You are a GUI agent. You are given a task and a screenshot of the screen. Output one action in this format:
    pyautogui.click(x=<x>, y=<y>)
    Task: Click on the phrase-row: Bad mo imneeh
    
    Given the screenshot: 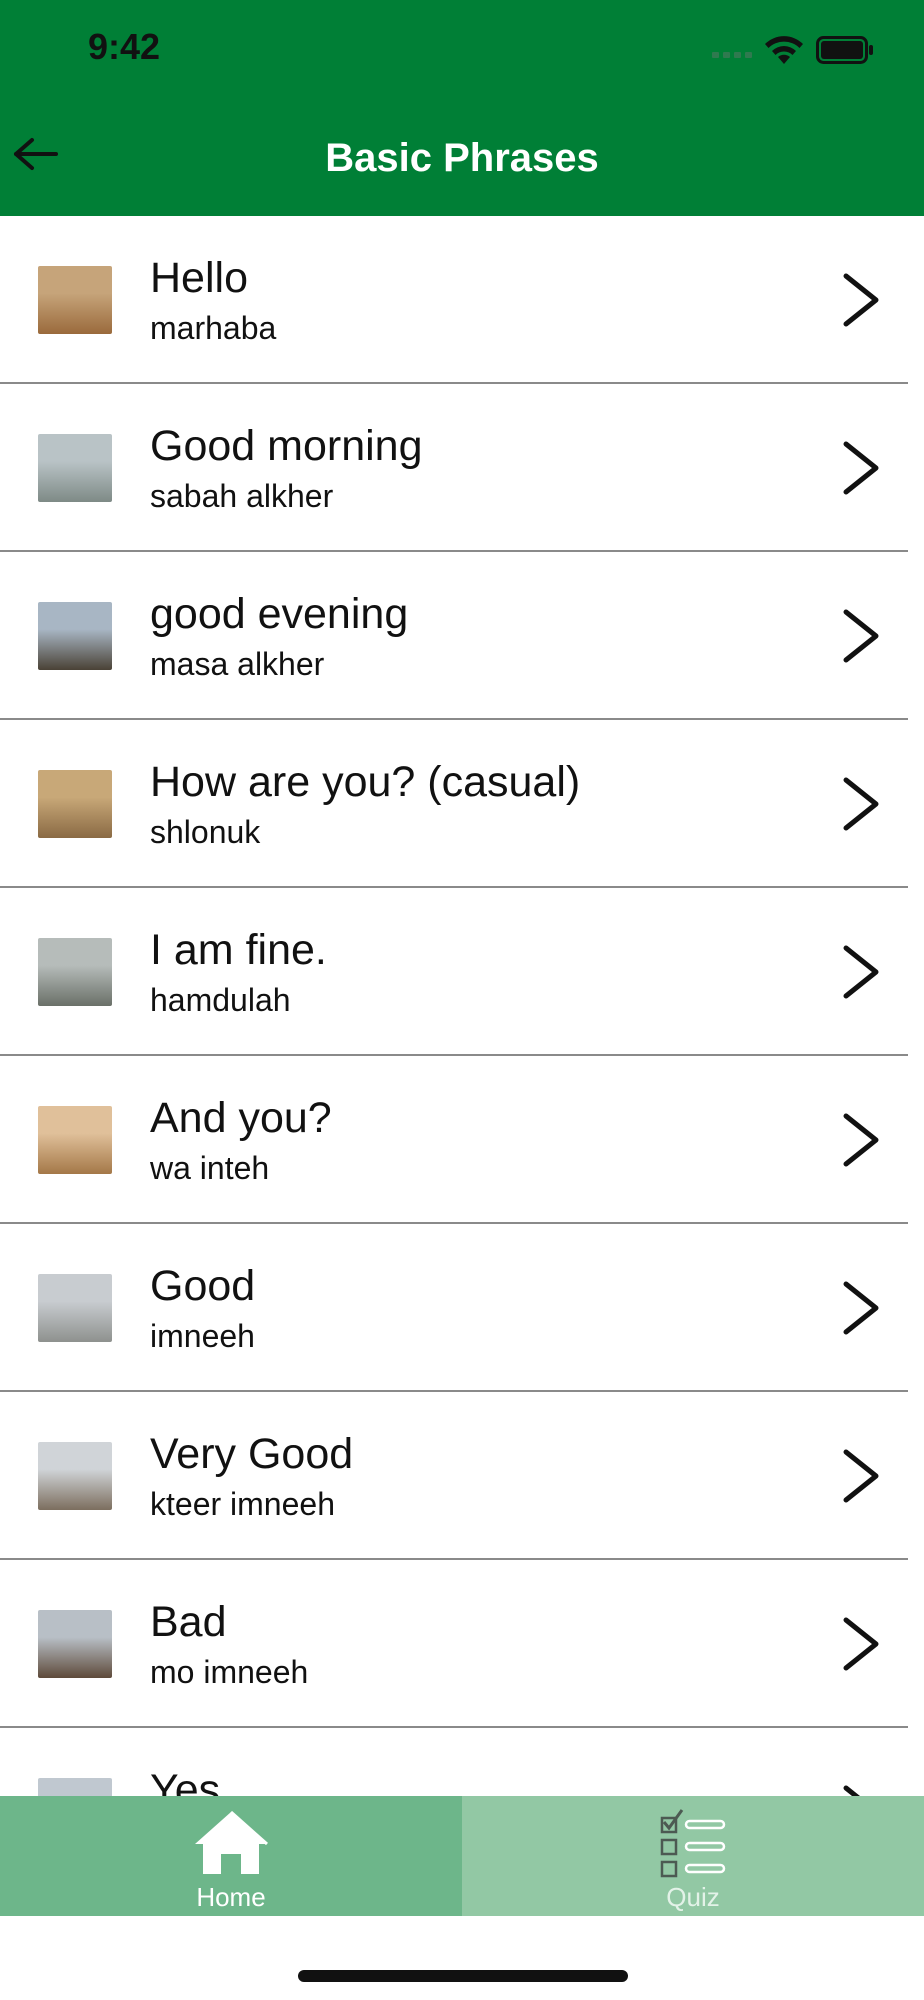 What is the action you would take?
    pyautogui.click(x=462, y=1644)
    